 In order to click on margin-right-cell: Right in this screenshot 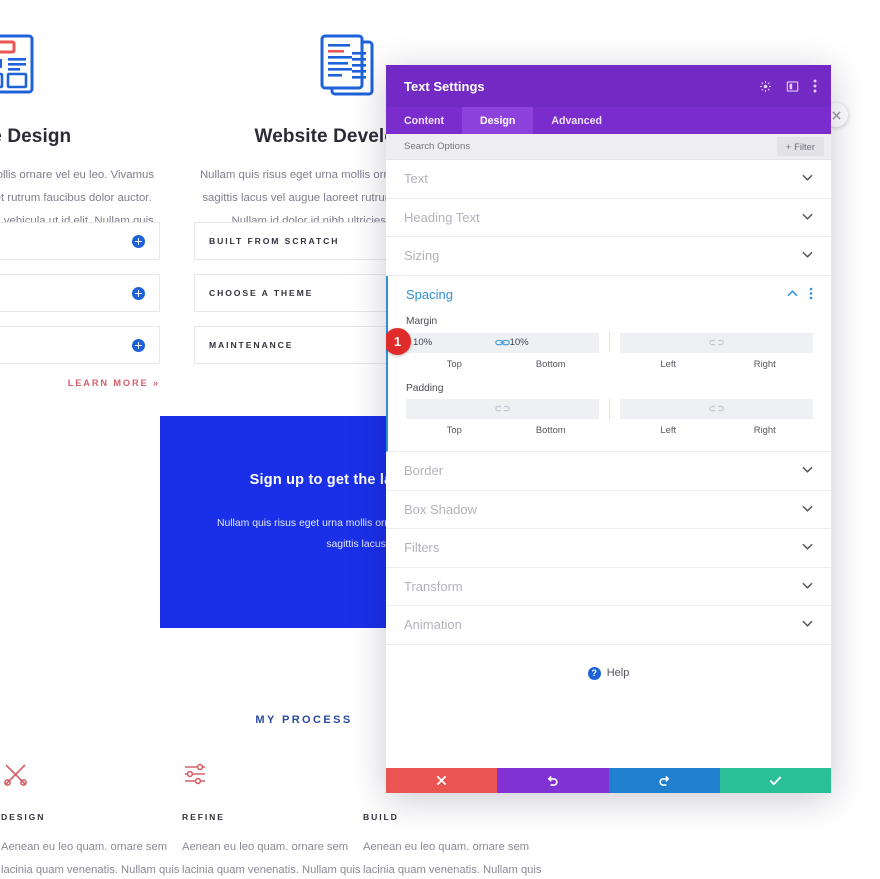, I will do `click(764, 350)`.